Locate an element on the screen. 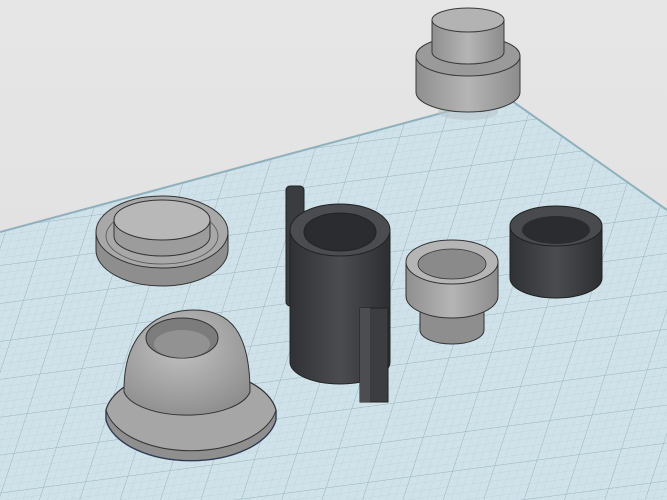 This screenshot has height=500, width=667. flanged-disc is located at coordinates (162, 241).